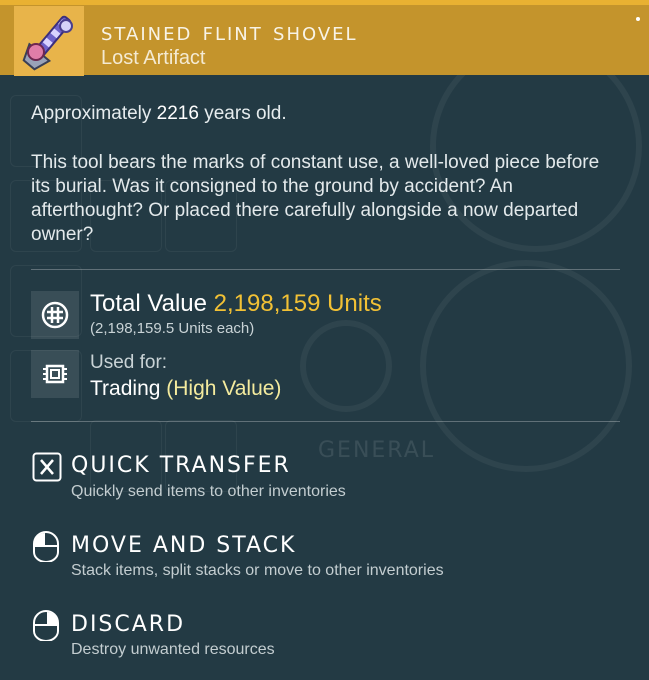  What do you see at coordinates (377, 450) in the screenshot?
I see `bg-watermark: GENERAL` at bounding box center [377, 450].